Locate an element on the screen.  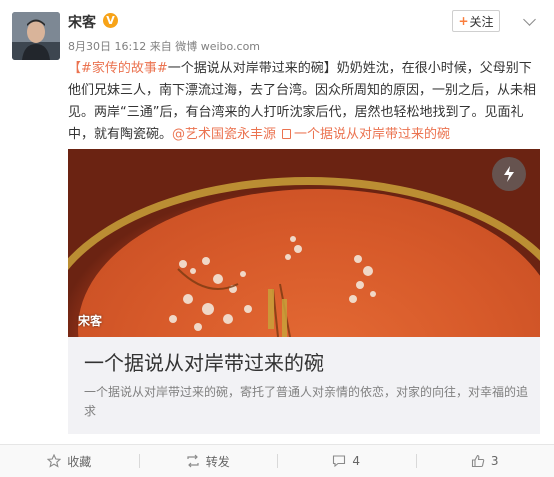
comment-icon is located at coordinates (339, 461).